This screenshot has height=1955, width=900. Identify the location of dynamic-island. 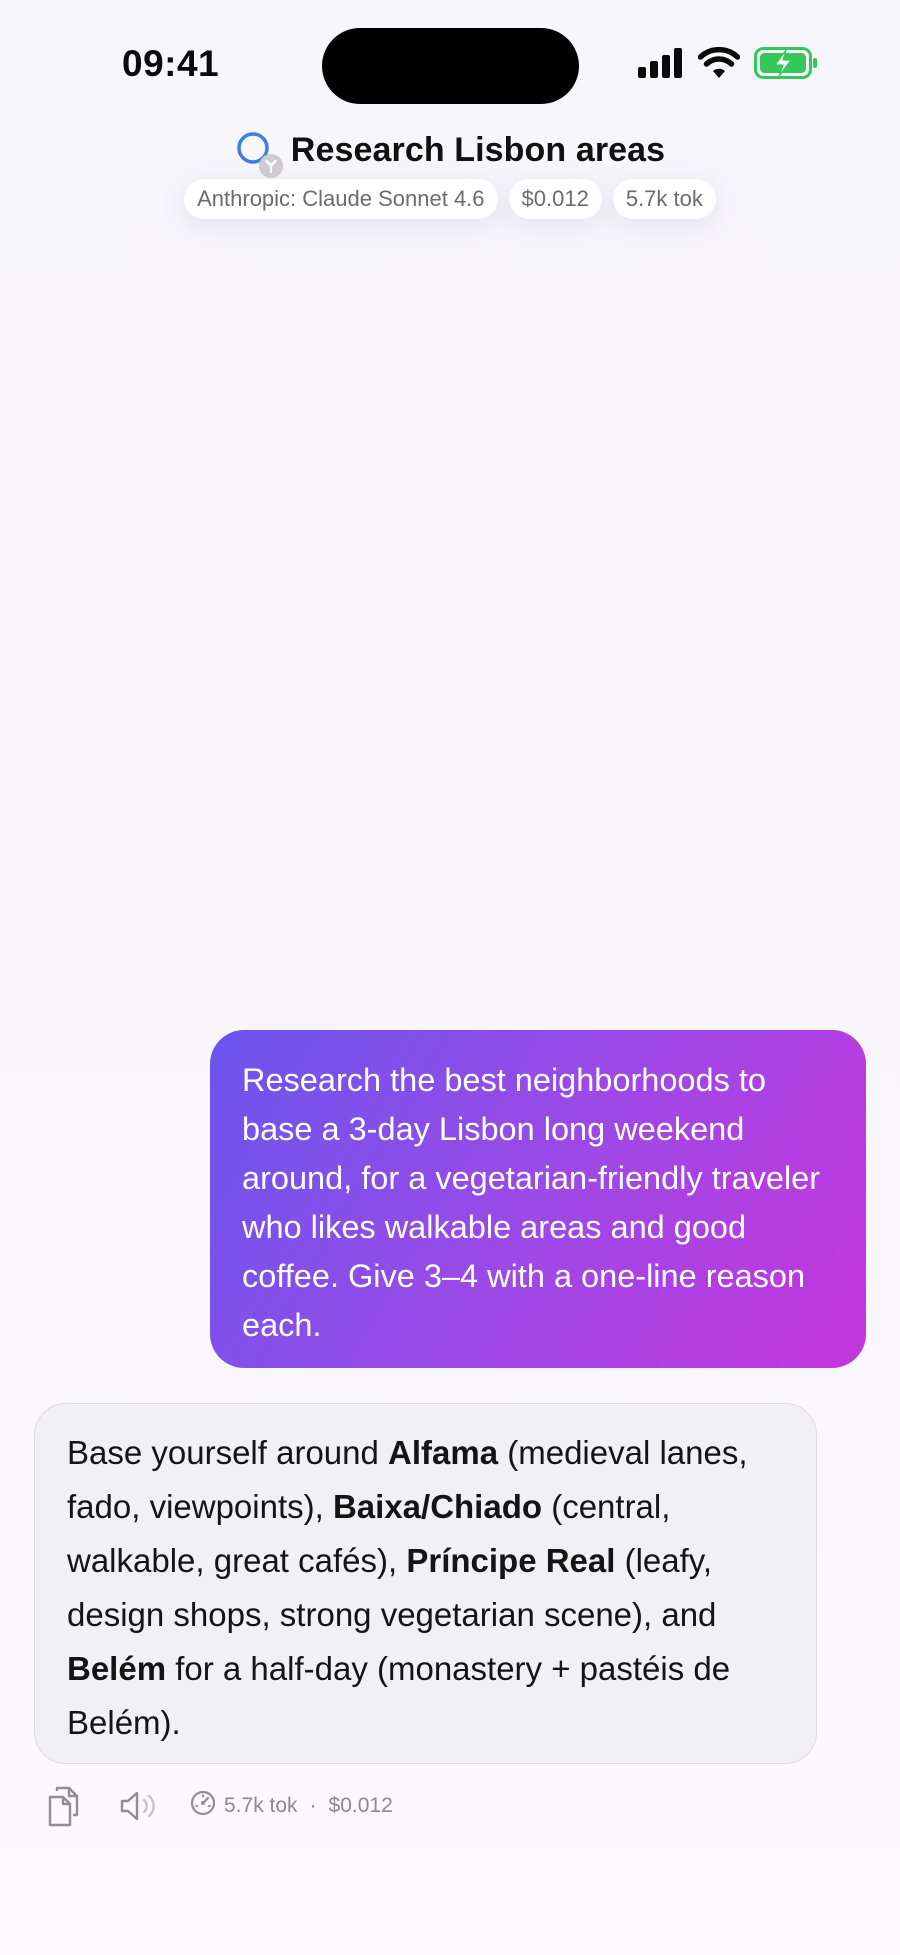
(450, 66).